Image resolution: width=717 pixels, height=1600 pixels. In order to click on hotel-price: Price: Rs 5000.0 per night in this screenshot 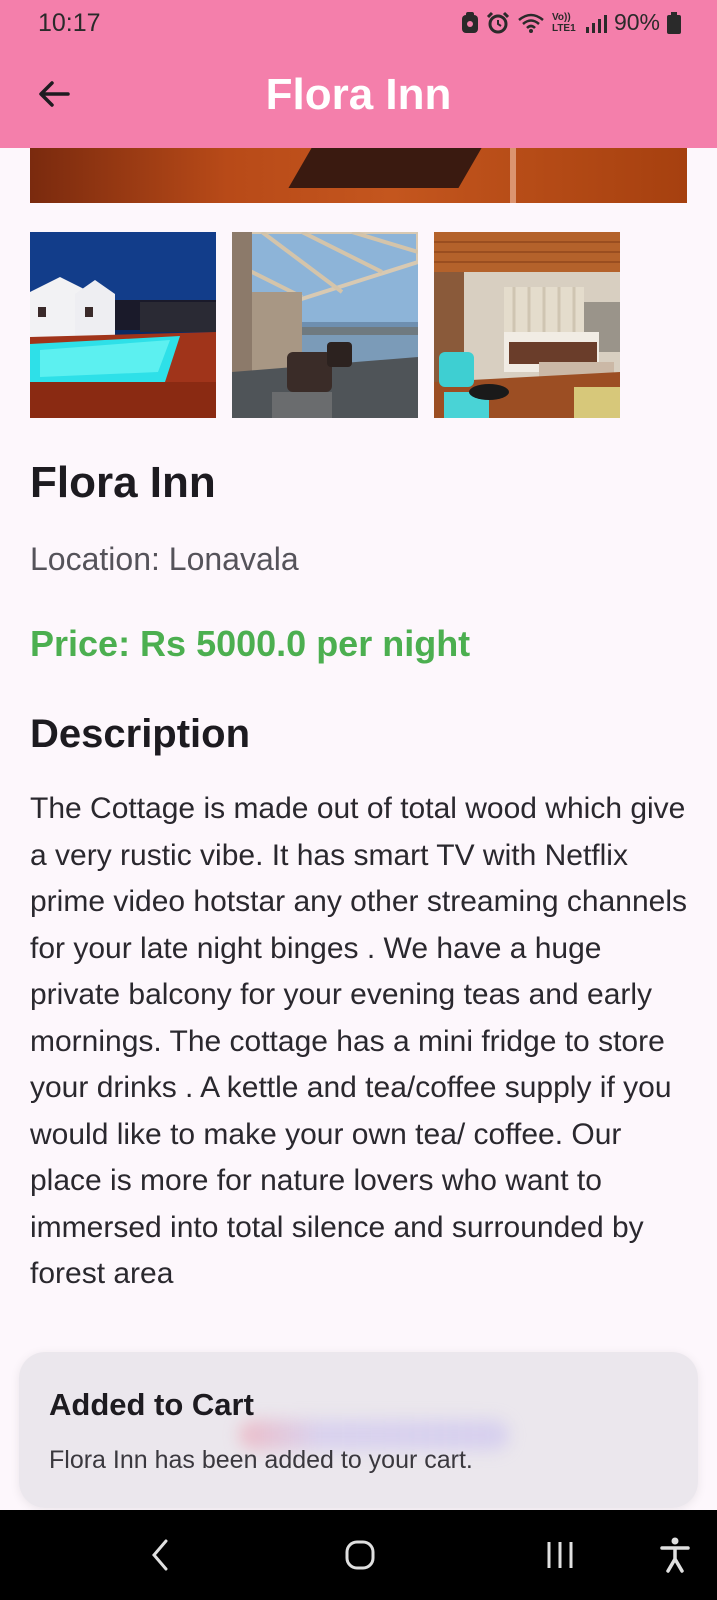, I will do `click(250, 643)`.